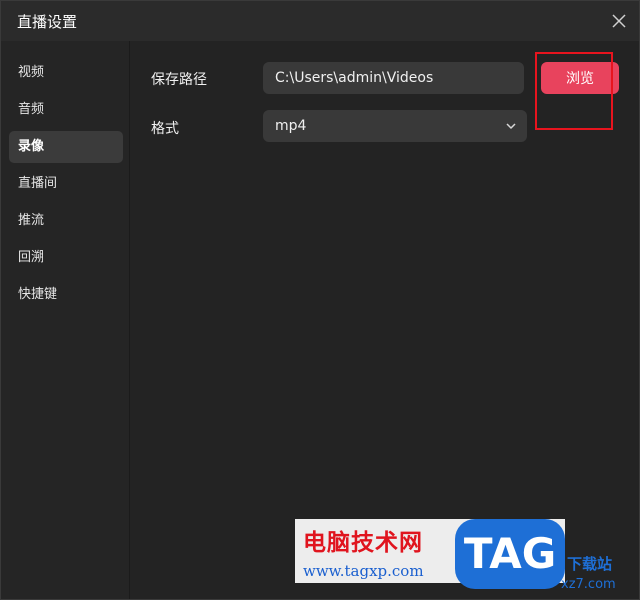 This screenshot has height=600, width=640. I want to click on format-selected-value: mp4, so click(291, 126).